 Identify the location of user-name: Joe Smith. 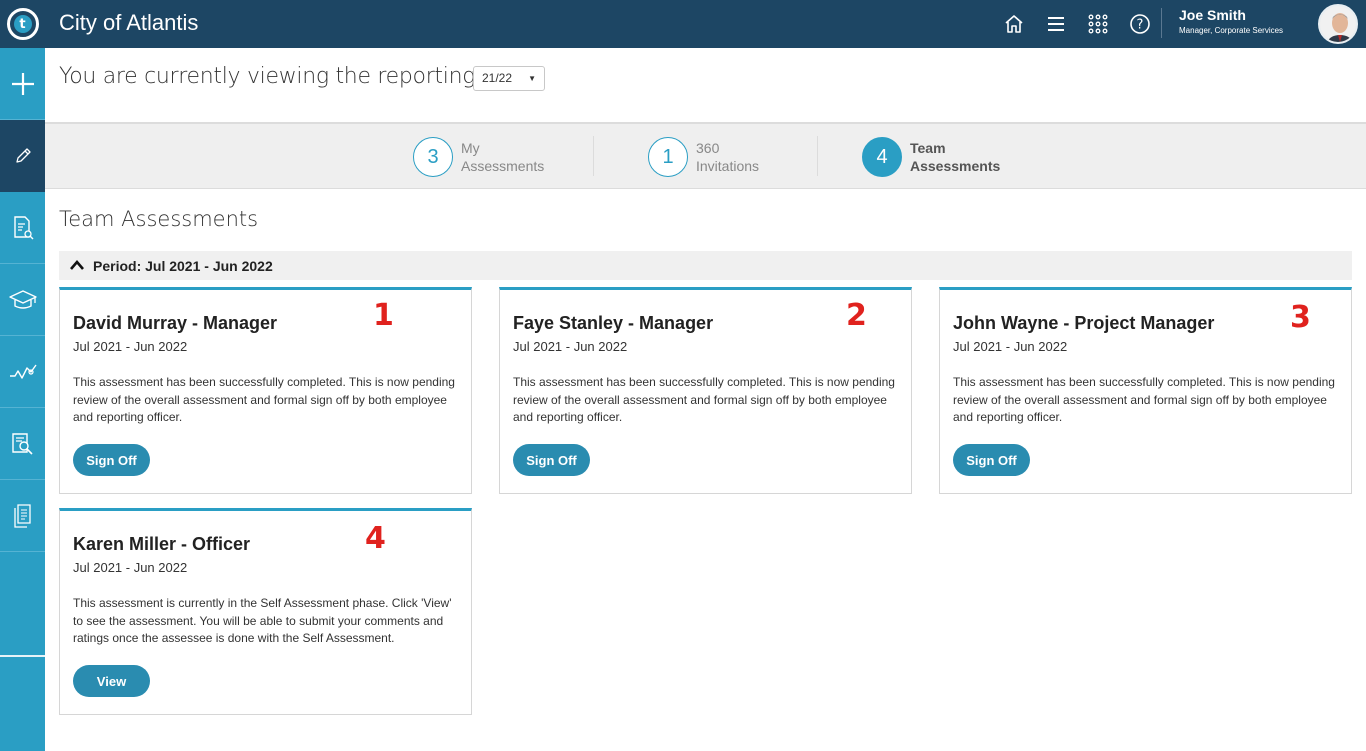
(1212, 15).